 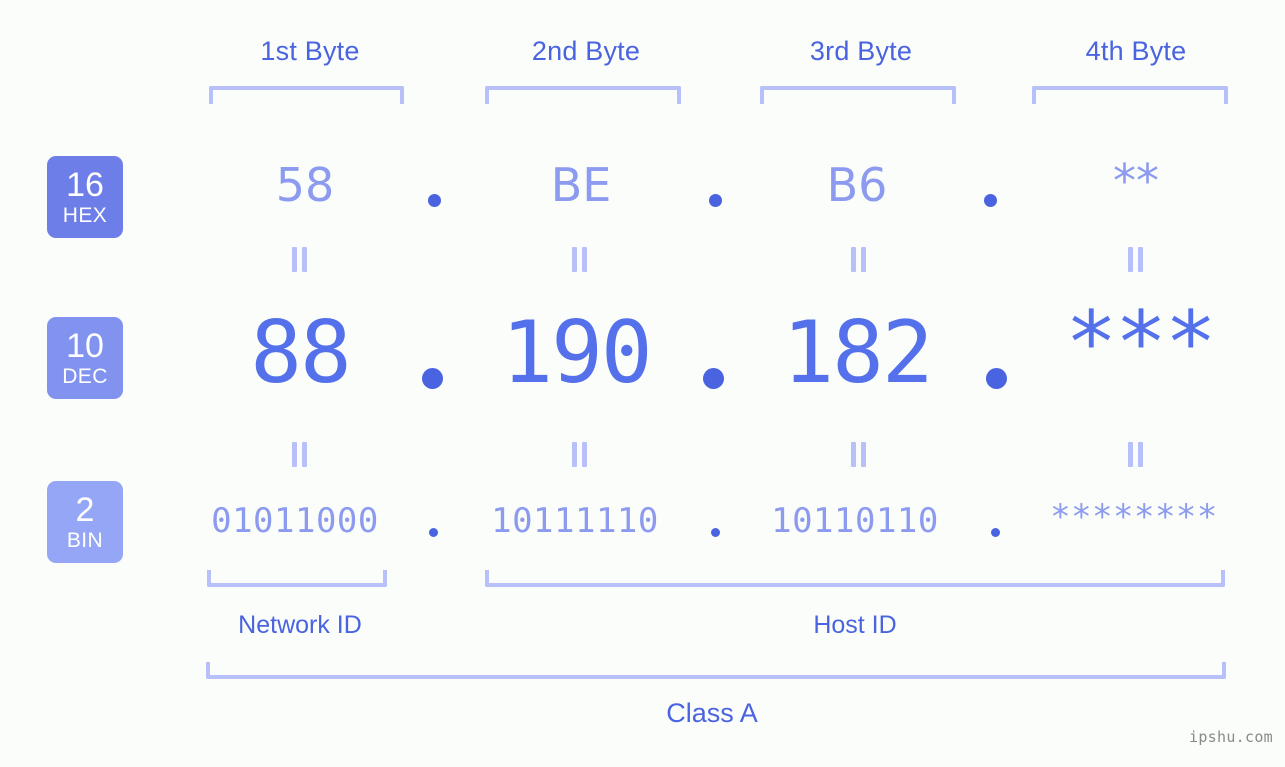 What do you see at coordinates (716, 670) in the screenshot?
I see `class-bracket` at bounding box center [716, 670].